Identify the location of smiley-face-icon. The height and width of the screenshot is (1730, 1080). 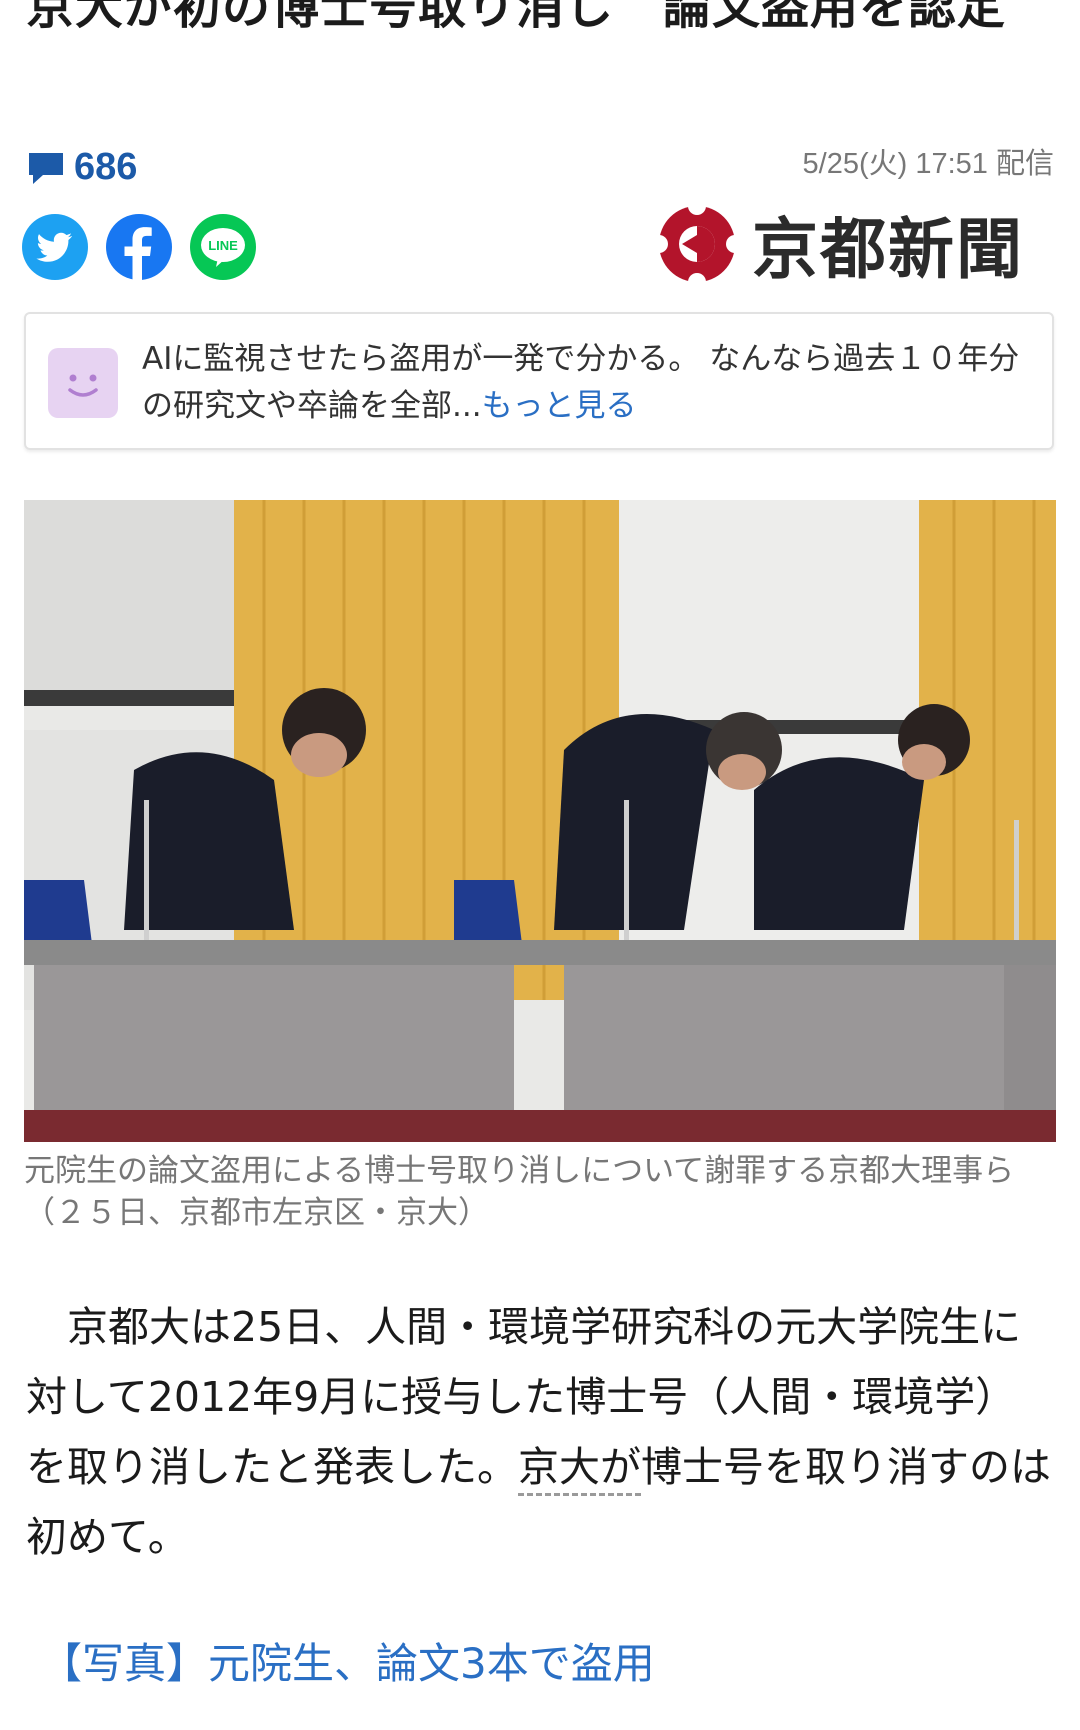
(83, 385).